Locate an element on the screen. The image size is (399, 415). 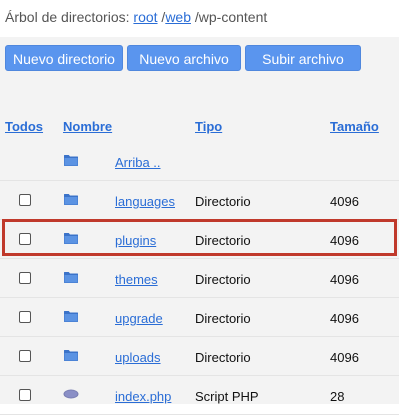
new-file-button: Nuevo archivo is located at coordinates (184, 58).